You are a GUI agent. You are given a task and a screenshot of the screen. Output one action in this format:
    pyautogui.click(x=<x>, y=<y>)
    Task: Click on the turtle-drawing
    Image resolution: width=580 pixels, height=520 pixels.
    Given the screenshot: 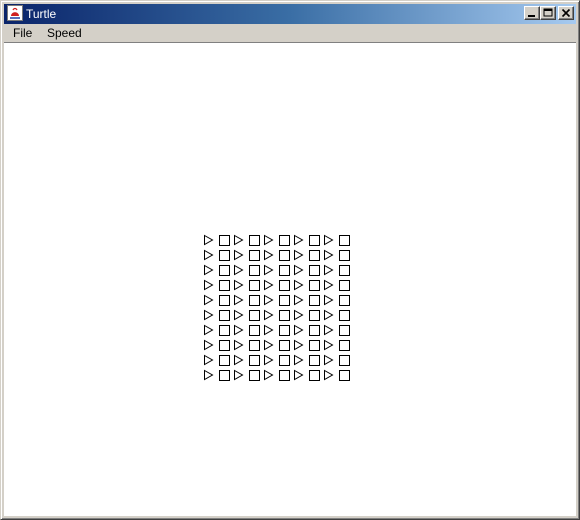 What is the action you would take?
    pyautogui.click(x=277, y=307)
    